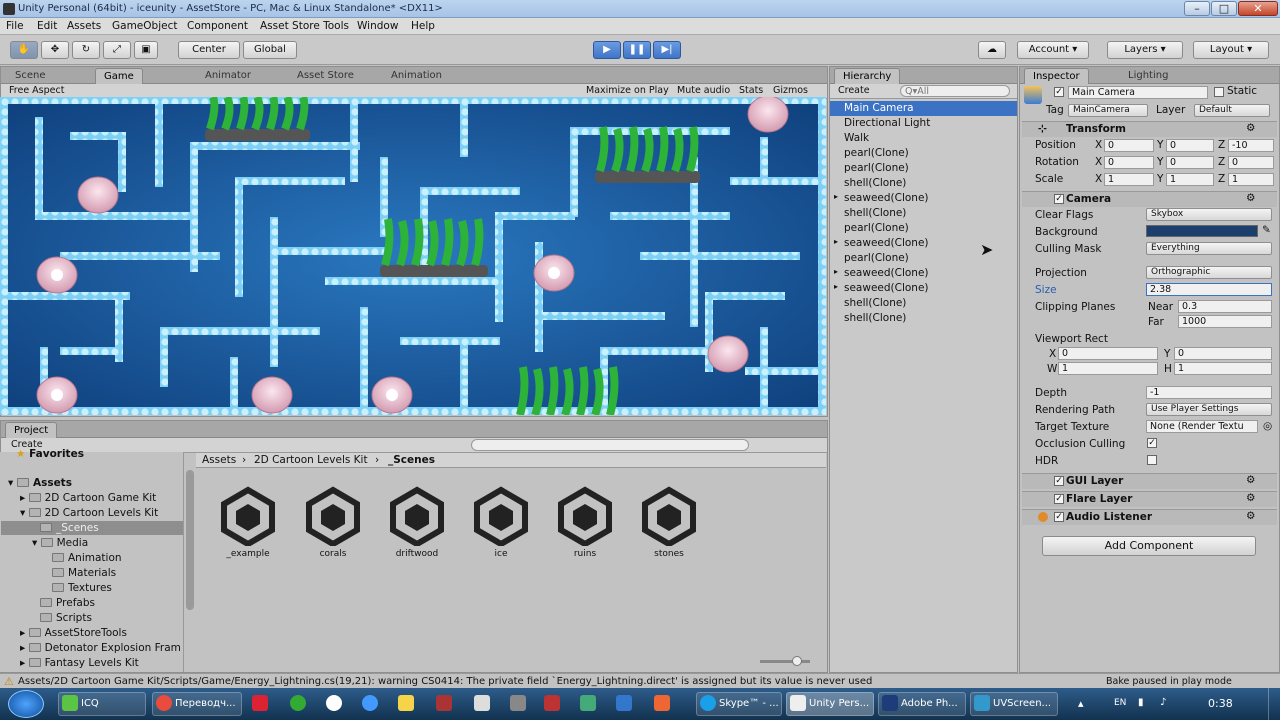  Describe the element at coordinates (217, 26) in the screenshot. I see `menu-component: Component` at that location.